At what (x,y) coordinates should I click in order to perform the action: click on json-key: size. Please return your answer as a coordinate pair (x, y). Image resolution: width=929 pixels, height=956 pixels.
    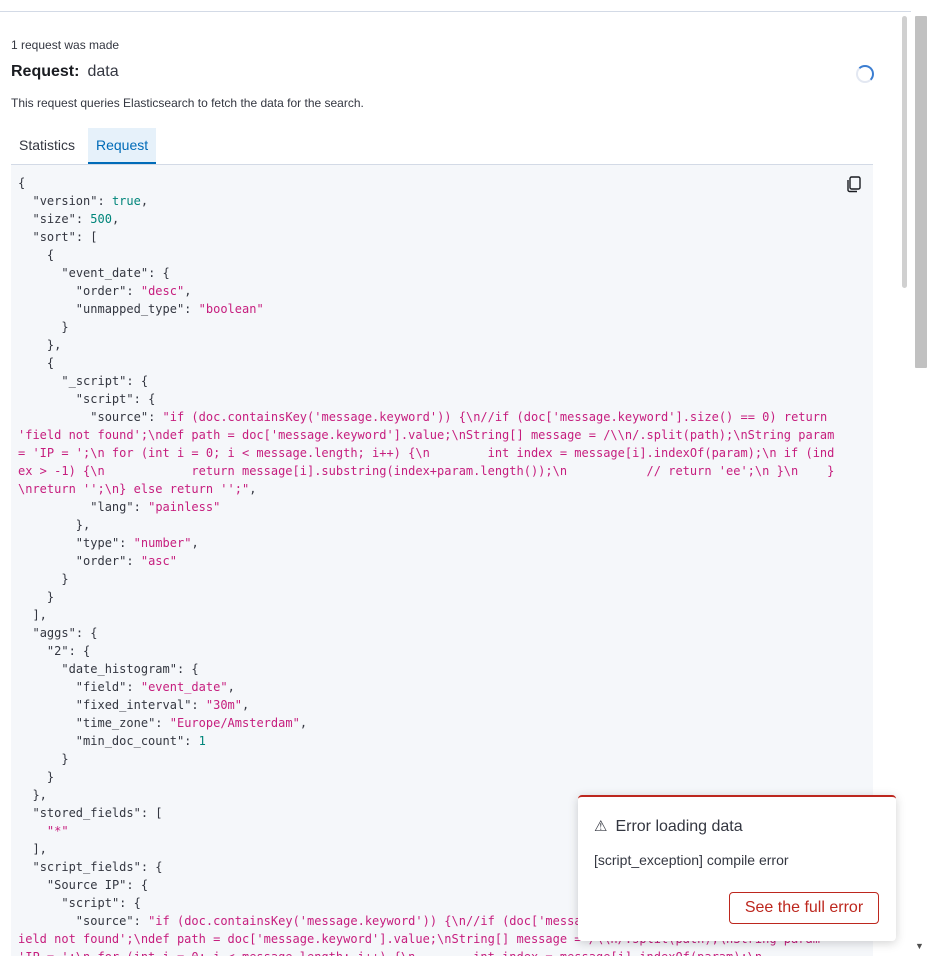
    Looking at the image, I should click on (54, 219).